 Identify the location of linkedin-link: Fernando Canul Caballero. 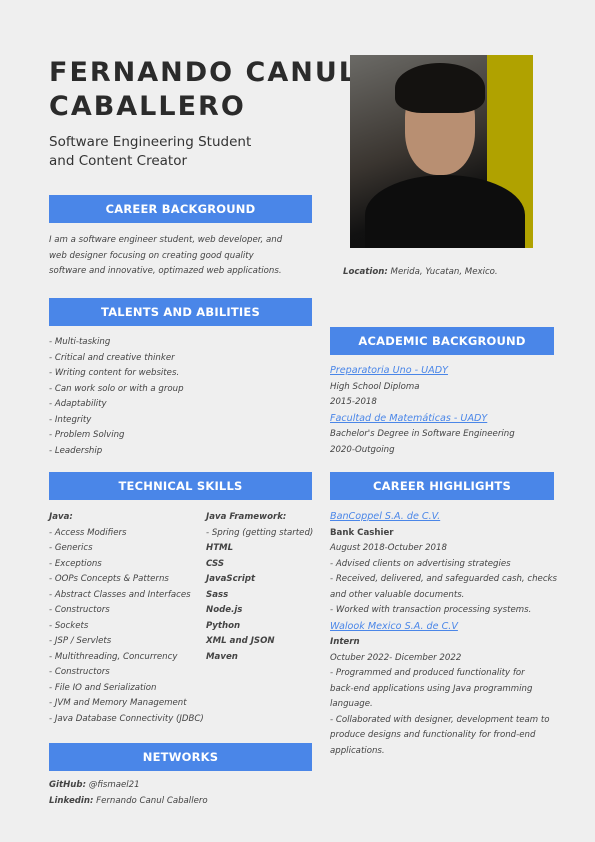
(150, 801).